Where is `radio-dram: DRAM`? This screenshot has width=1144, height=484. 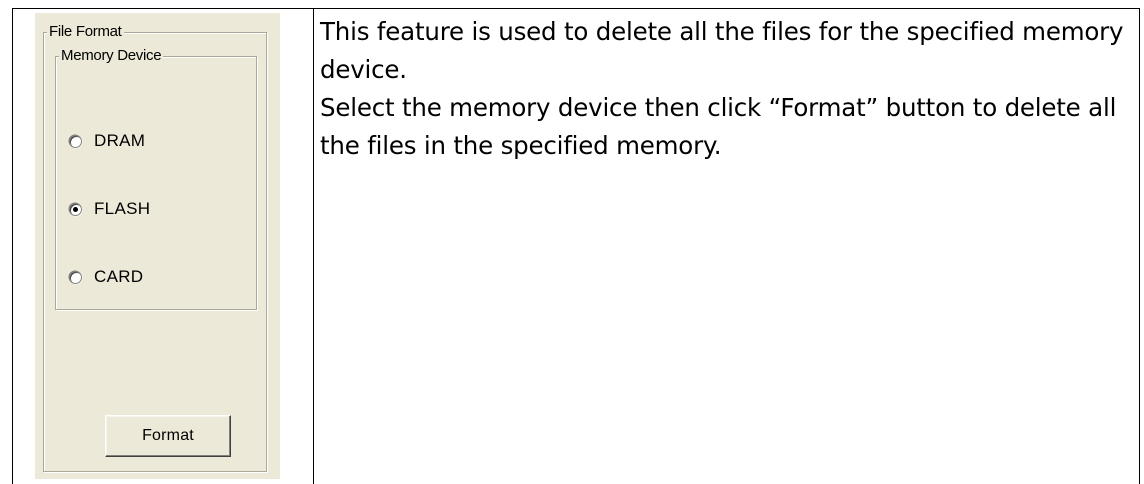 radio-dram: DRAM is located at coordinates (107, 140).